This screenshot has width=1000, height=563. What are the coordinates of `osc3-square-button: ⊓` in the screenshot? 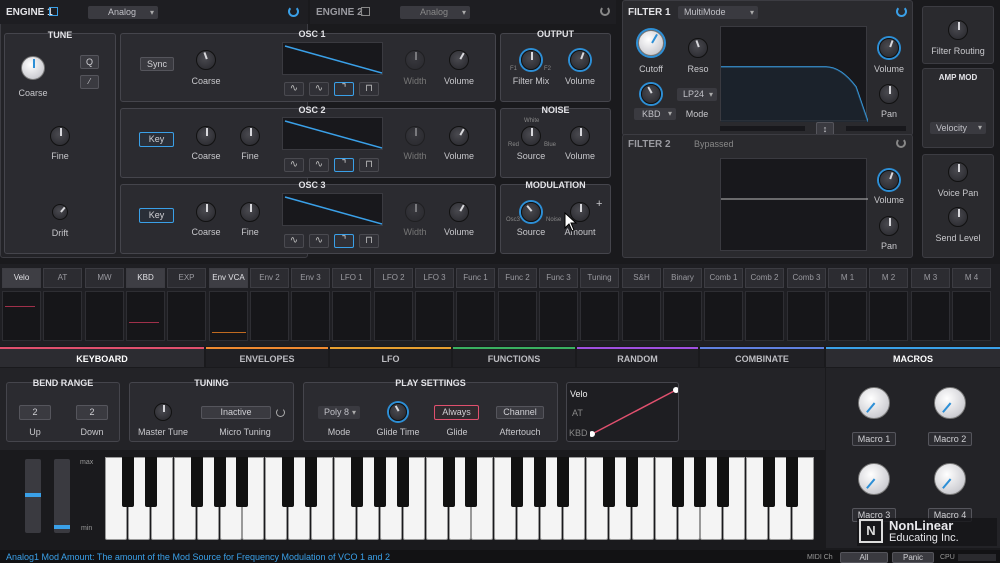 It's located at (369, 241).